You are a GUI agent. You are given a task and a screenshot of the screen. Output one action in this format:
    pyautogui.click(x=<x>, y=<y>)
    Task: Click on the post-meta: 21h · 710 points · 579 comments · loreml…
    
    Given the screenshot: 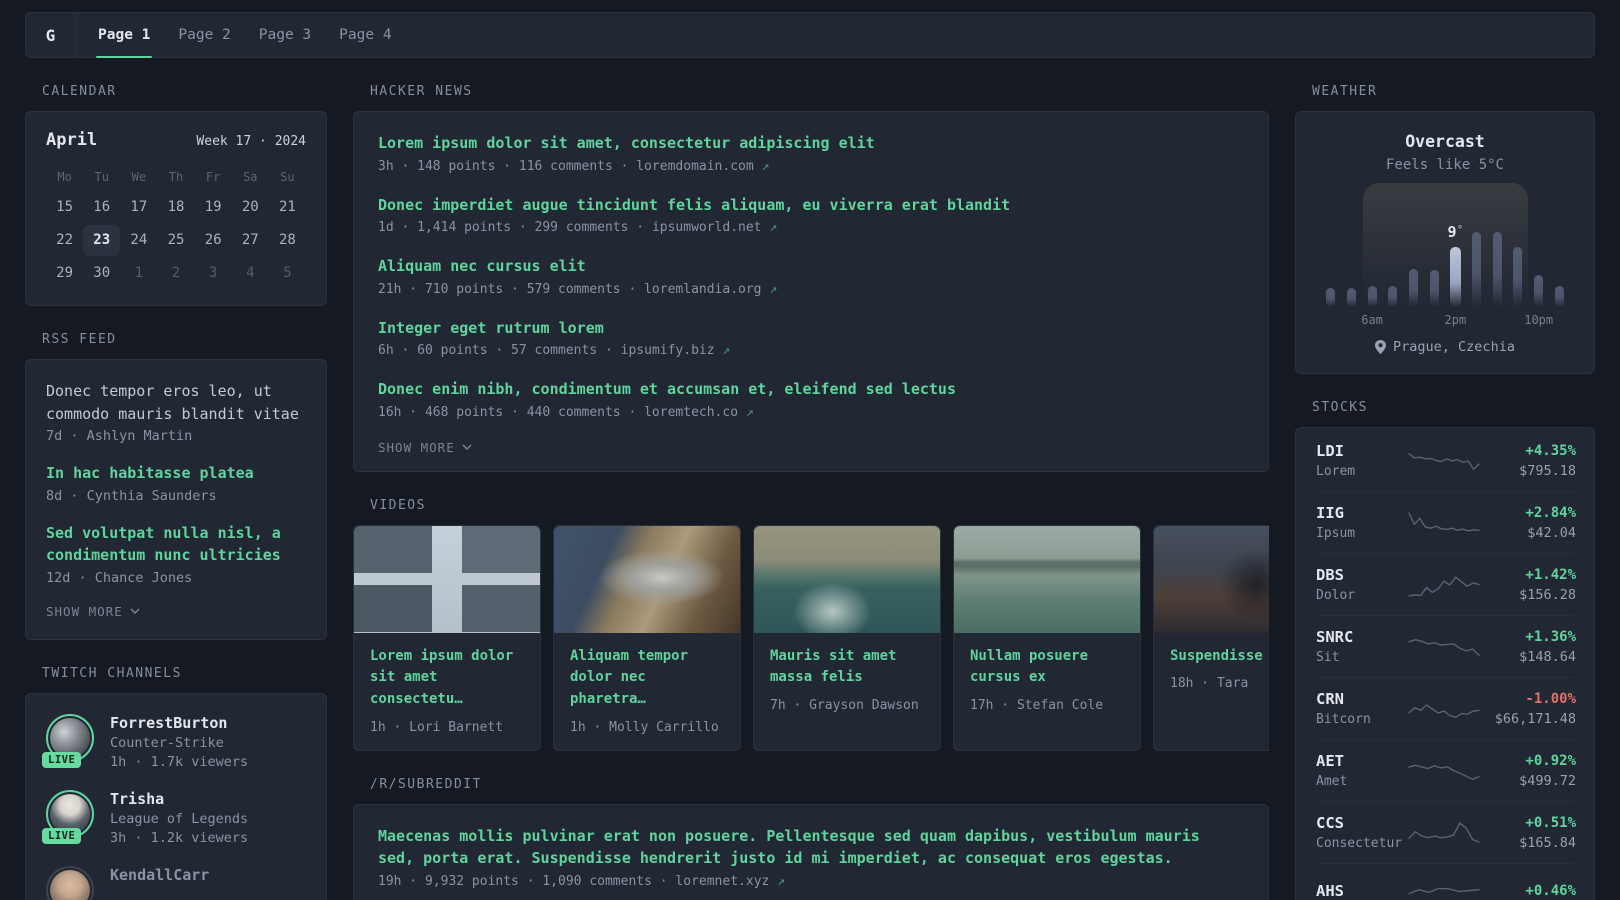 What is the action you would take?
    pyautogui.click(x=578, y=289)
    